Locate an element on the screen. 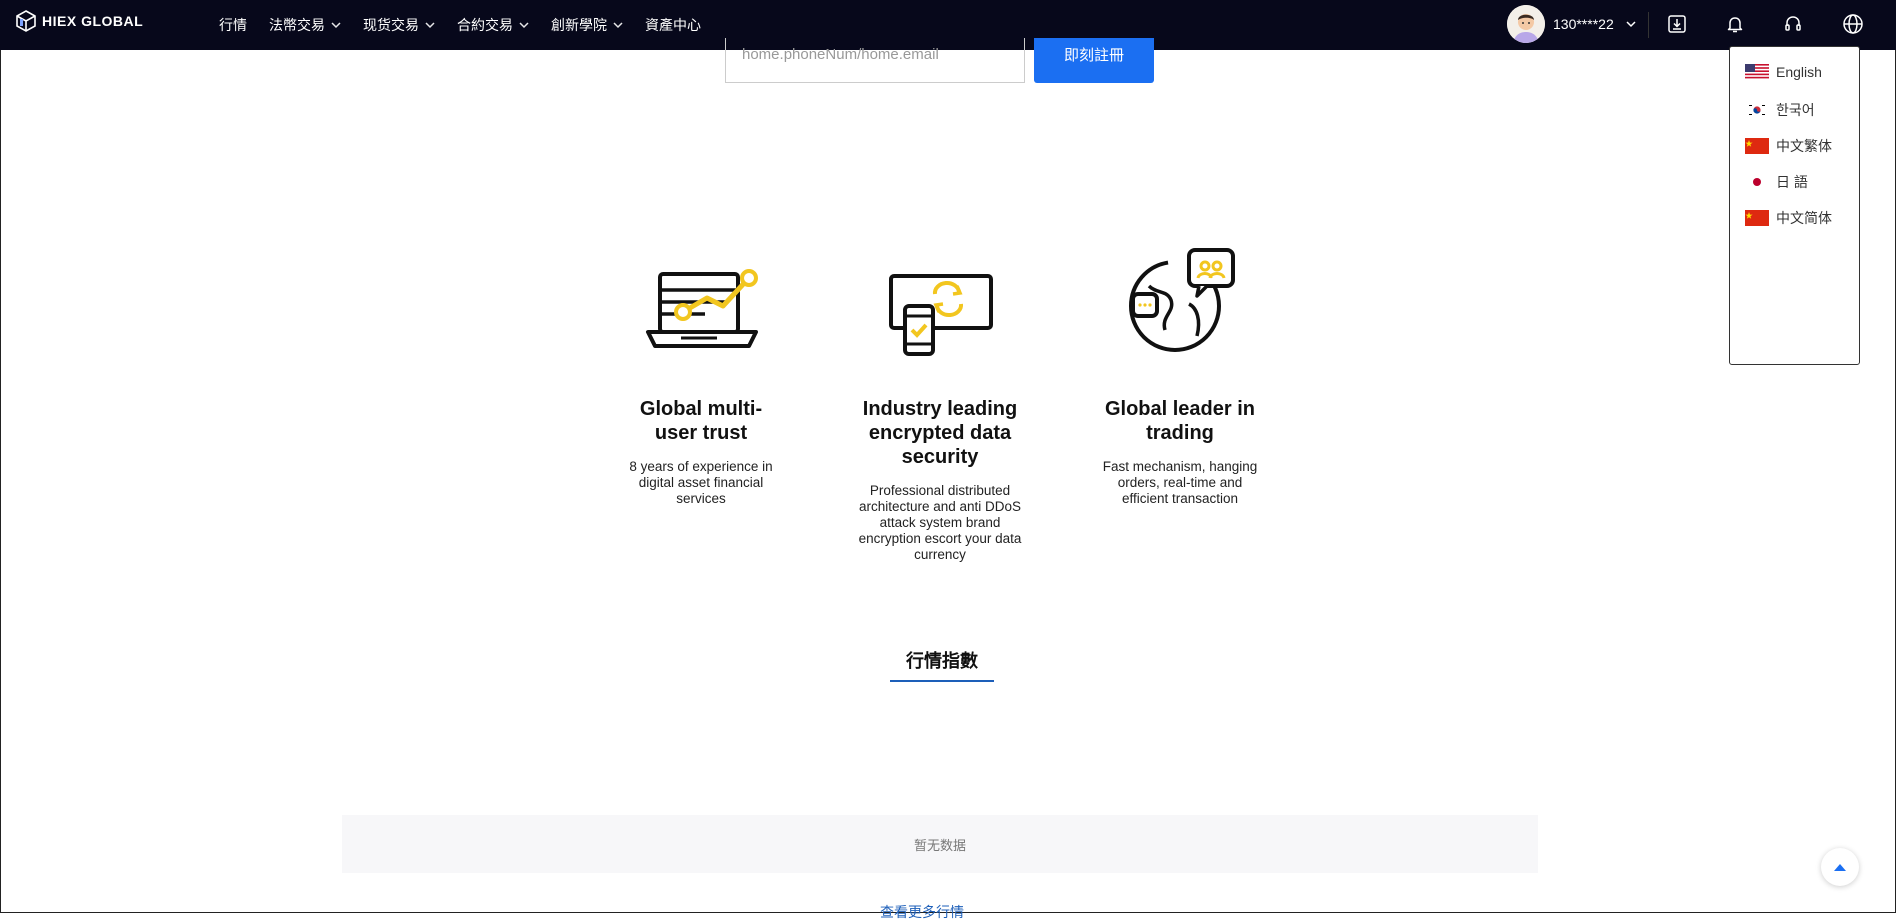 The image size is (1896, 922). back-to-top-button is located at coordinates (1840, 867).